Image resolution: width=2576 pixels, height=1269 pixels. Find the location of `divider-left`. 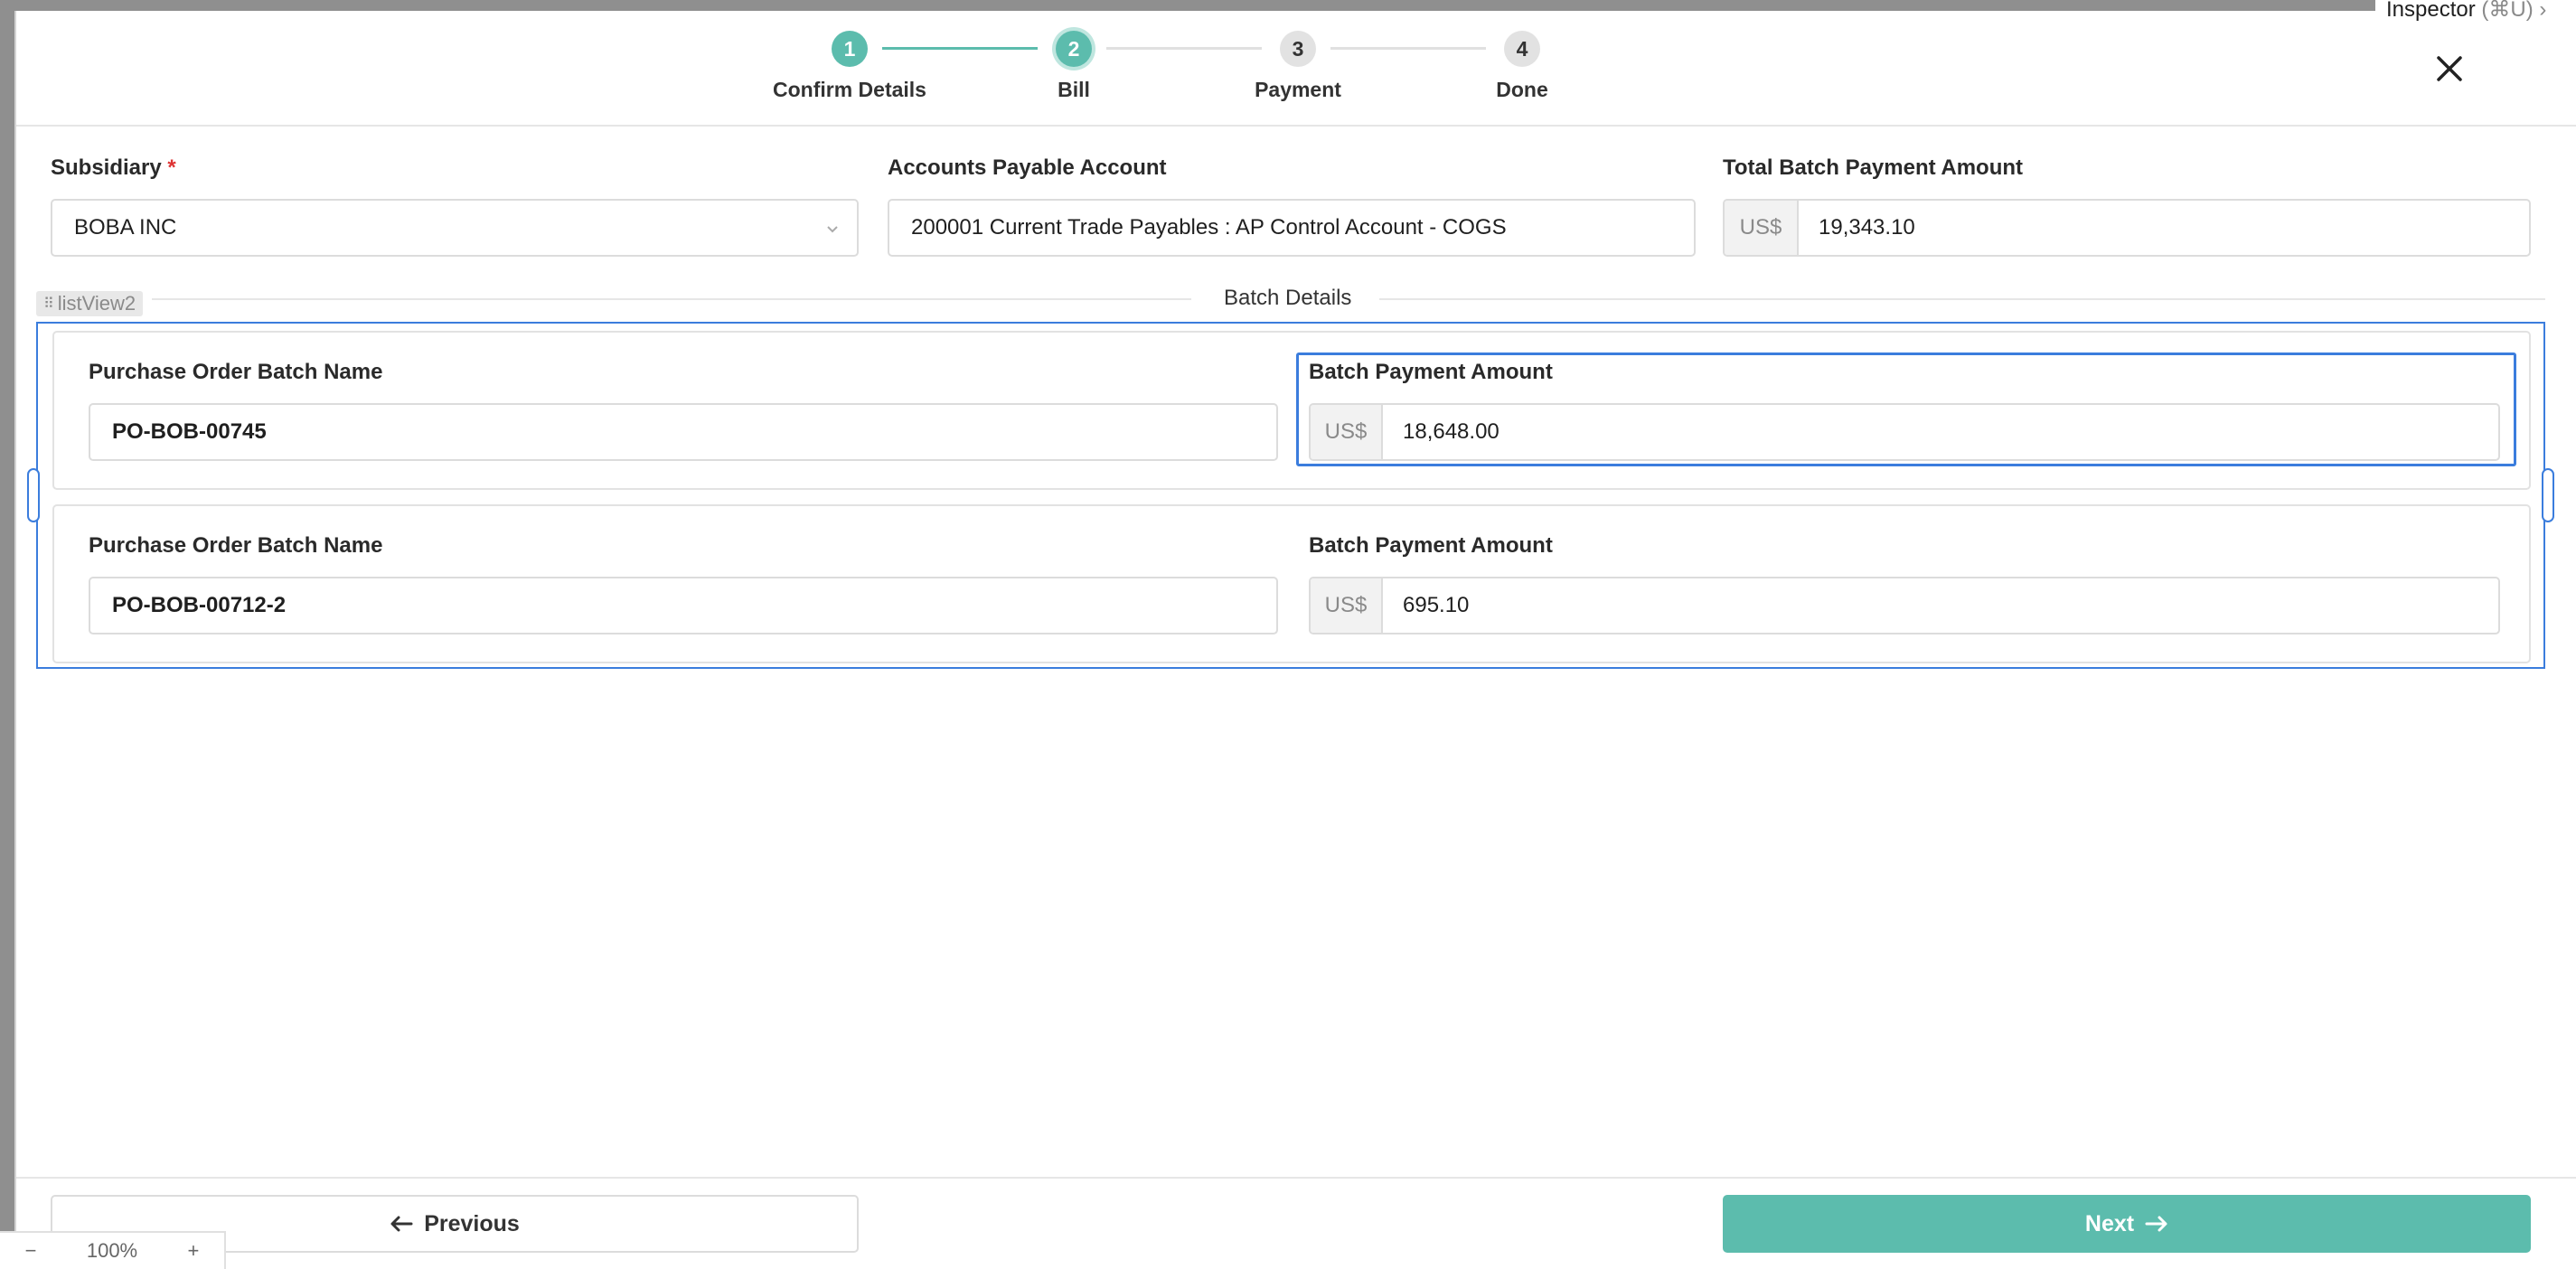

divider-left is located at coordinates (672, 299).